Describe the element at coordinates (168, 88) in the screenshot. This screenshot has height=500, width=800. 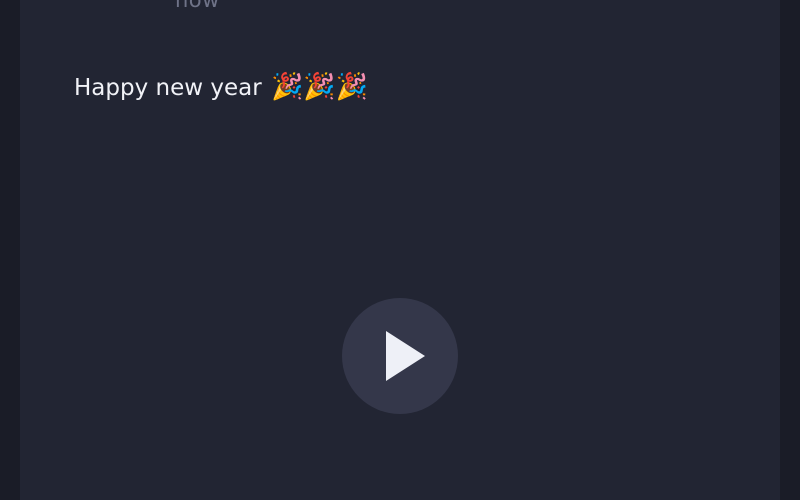
I see `post-text: Happy new year` at that location.